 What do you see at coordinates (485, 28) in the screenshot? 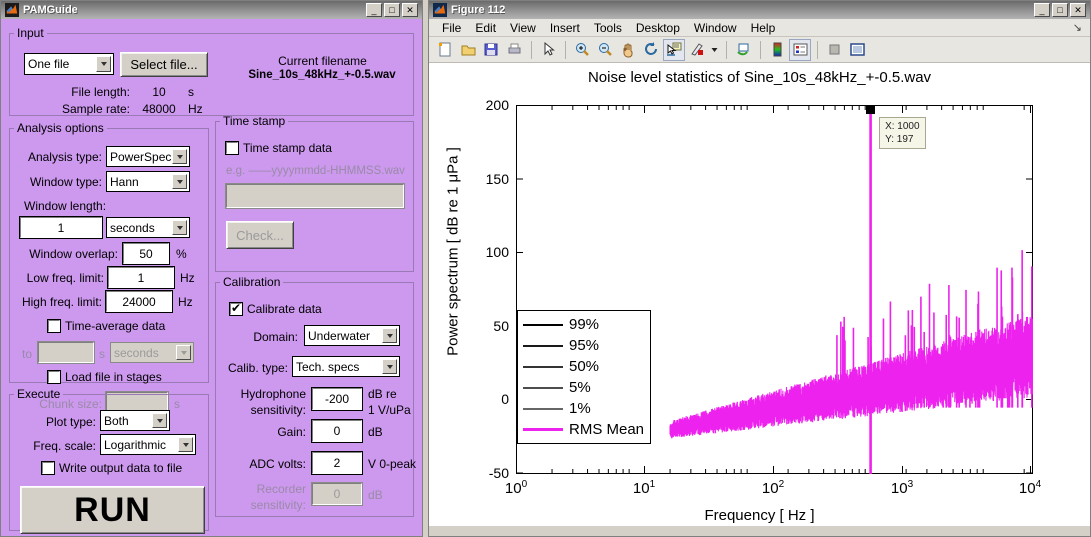
I see `menu-edit: Edit` at bounding box center [485, 28].